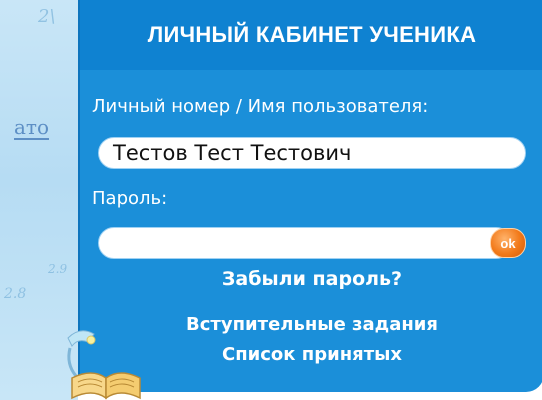  I want to click on bg-scribble: 2.9, so click(58, 269).